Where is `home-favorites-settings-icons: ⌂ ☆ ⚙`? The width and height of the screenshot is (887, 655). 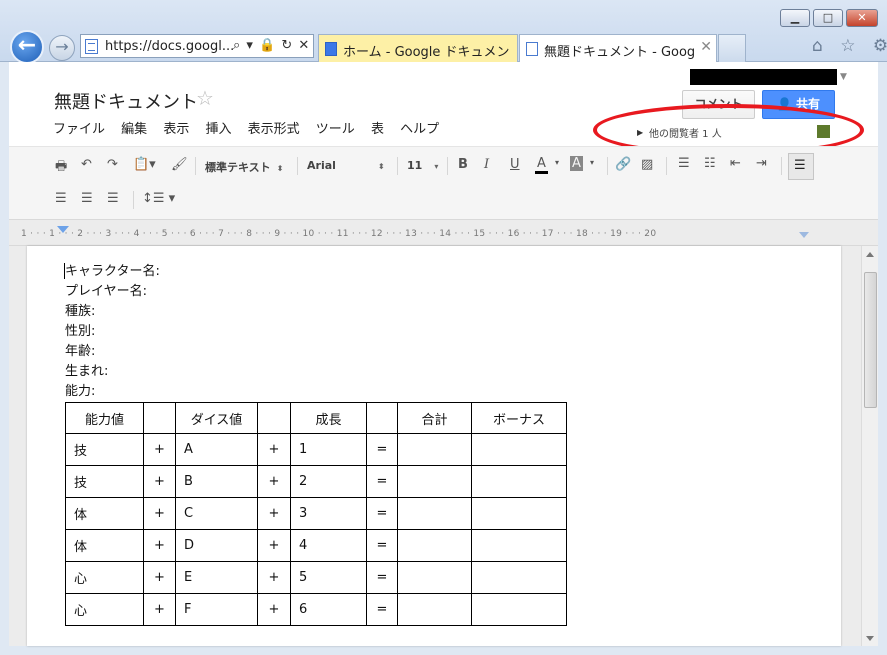
home-favorites-settings-icons: ⌂ ☆ ⚙ is located at coordinates (849, 46).